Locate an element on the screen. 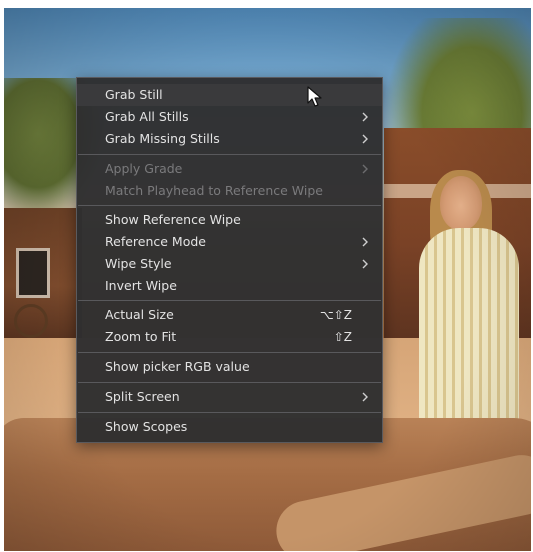 This screenshot has height=552, width=533. shortcut-label: ⌥⇧Z is located at coordinates (335, 315).